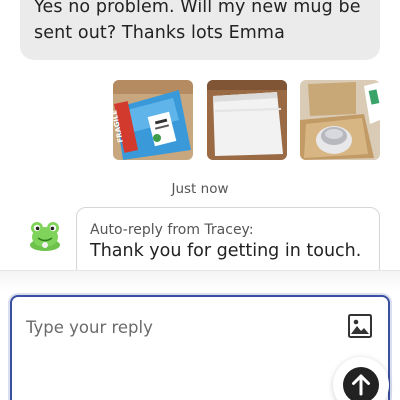 The image size is (400, 400). I want to click on attachment-thumbnail-1: FRAGILE, so click(153, 120).